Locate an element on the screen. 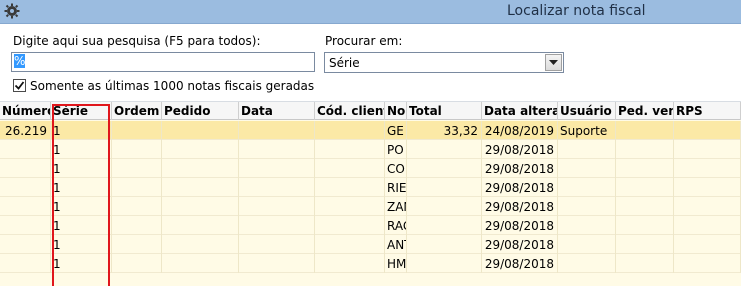 The width and height of the screenshot is (741, 286). window-titlebar: Localizar nota fiscal is located at coordinates (370, 12).